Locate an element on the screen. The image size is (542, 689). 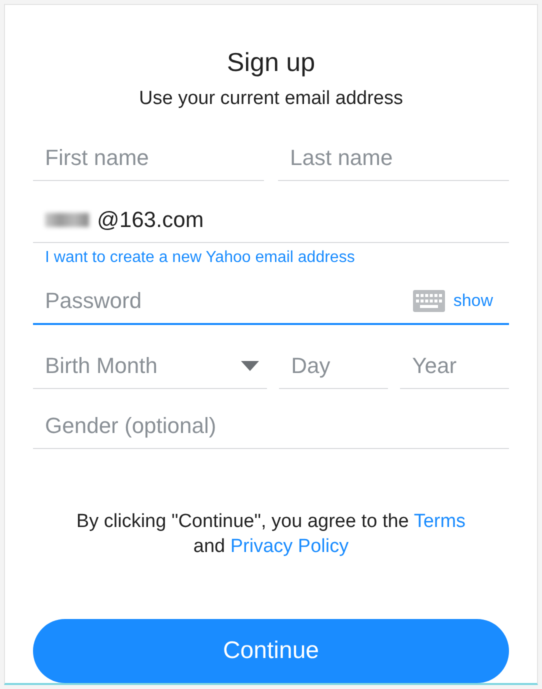
privacy-policy-link: Privacy Policy is located at coordinates (289, 546).